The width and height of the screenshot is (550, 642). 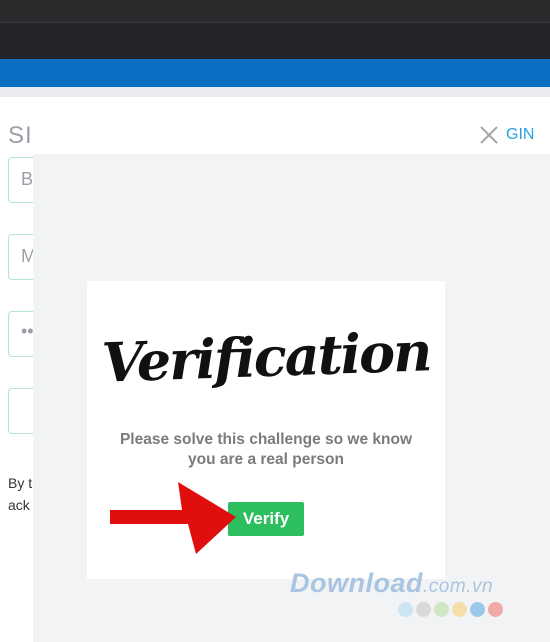 What do you see at coordinates (458, 586) in the screenshot?
I see `watermark-tld: .com.vn` at bounding box center [458, 586].